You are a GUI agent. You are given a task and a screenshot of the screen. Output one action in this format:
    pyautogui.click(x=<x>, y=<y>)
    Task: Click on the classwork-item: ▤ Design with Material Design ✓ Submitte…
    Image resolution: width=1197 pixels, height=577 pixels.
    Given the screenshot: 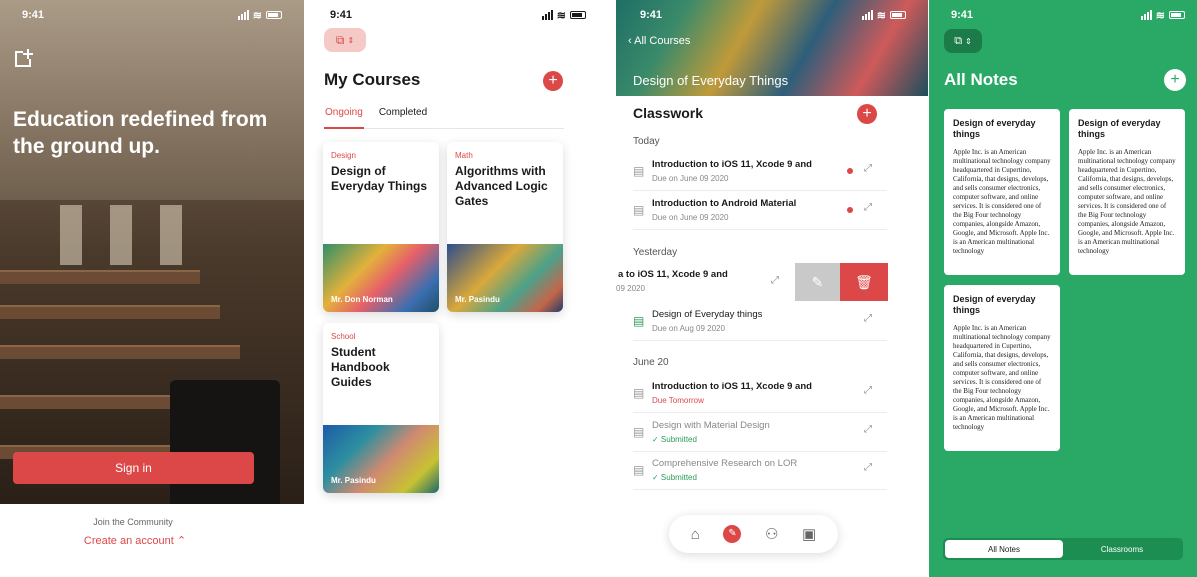 What is the action you would take?
    pyautogui.click(x=760, y=433)
    